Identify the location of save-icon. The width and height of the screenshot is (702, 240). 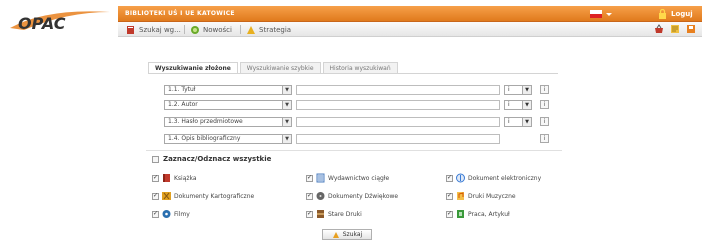
(691, 29).